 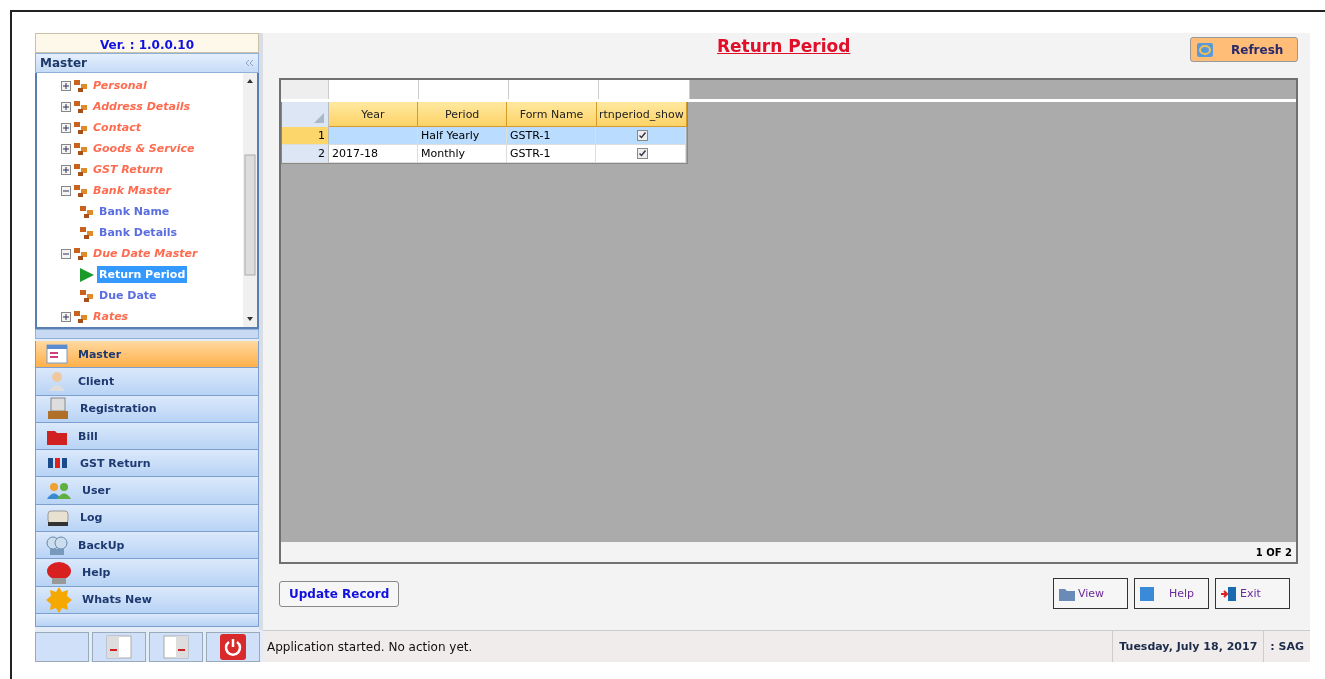 I want to click on play-arrow-icon, so click(x=87, y=274).